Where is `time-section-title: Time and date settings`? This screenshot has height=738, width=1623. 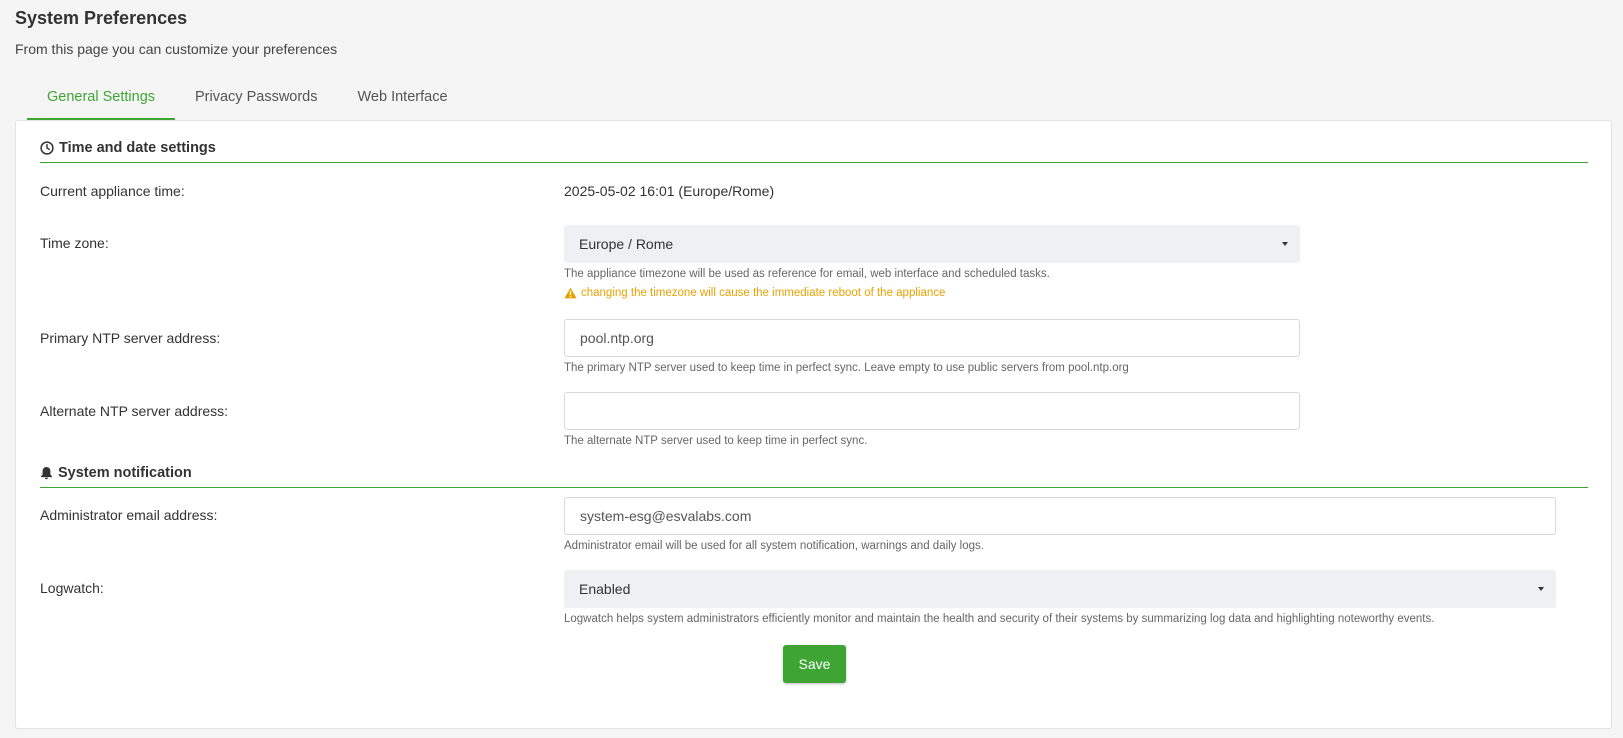 time-section-title: Time and date settings is located at coordinates (137, 148).